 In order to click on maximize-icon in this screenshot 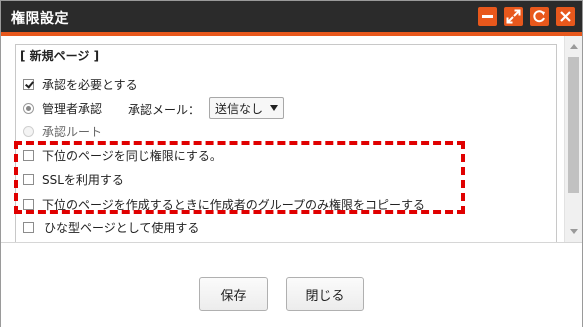, I will do `click(513, 16)`.